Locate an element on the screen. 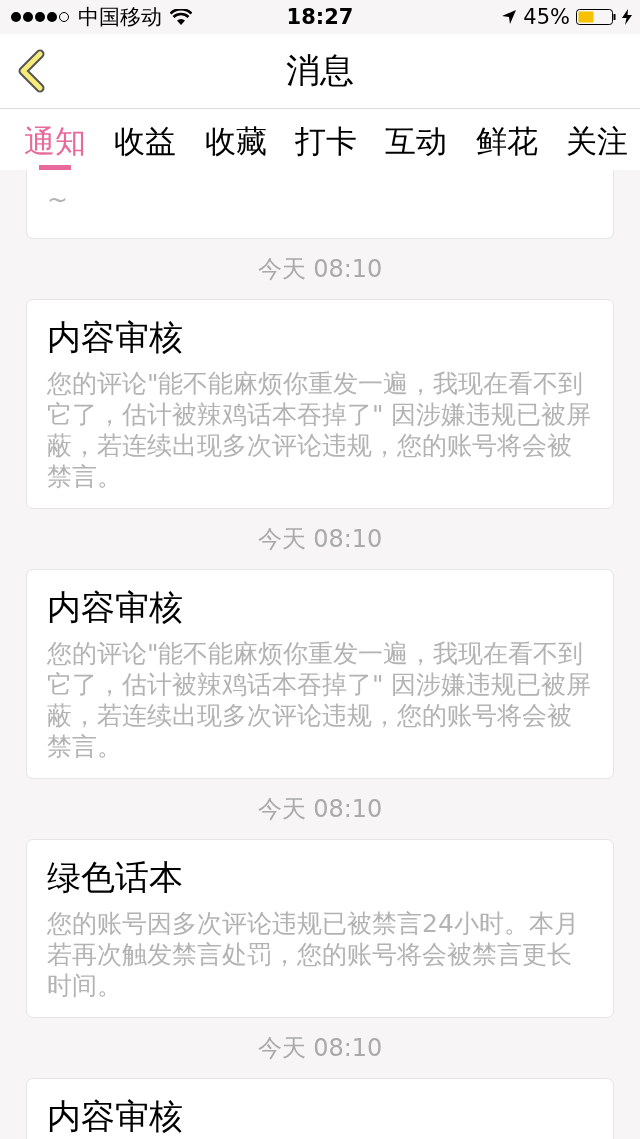 This screenshot has height=1139, width=640. tab: 打卡 is located at coordinates (326, 139).